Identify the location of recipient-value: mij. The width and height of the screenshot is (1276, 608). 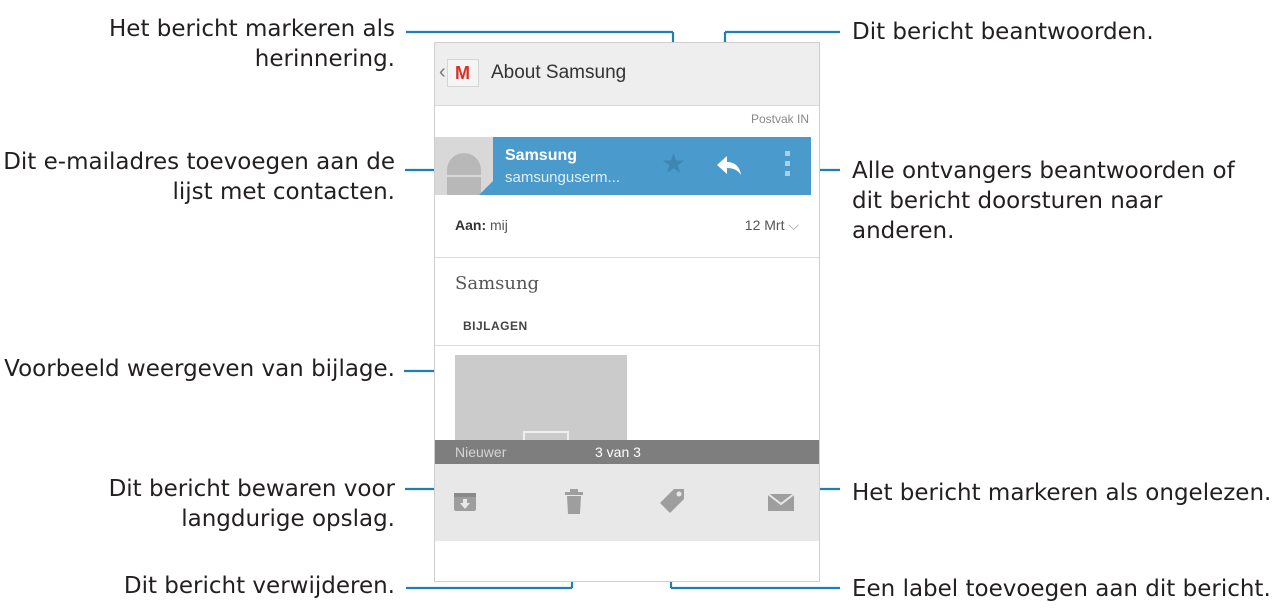
(499, 225).